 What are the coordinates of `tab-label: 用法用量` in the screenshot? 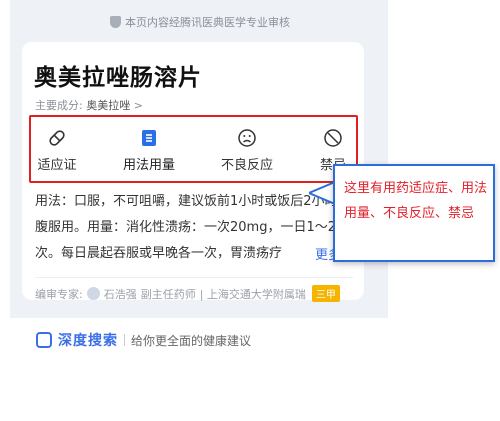 It's located at (148, 165).